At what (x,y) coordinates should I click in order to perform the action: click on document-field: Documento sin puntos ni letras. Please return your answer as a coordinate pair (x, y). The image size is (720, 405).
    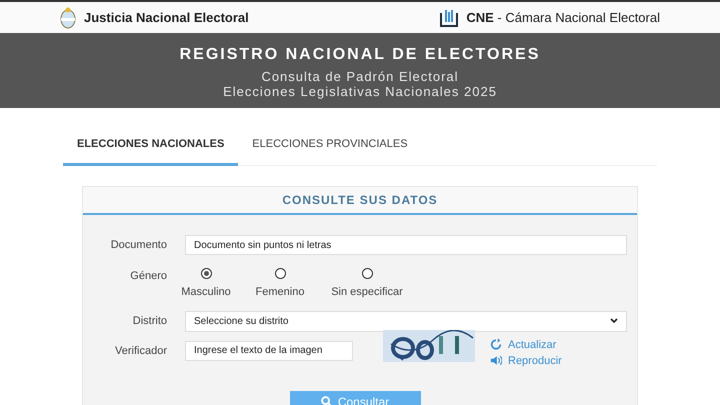
    Looking at the image, I should click on (406, 245).